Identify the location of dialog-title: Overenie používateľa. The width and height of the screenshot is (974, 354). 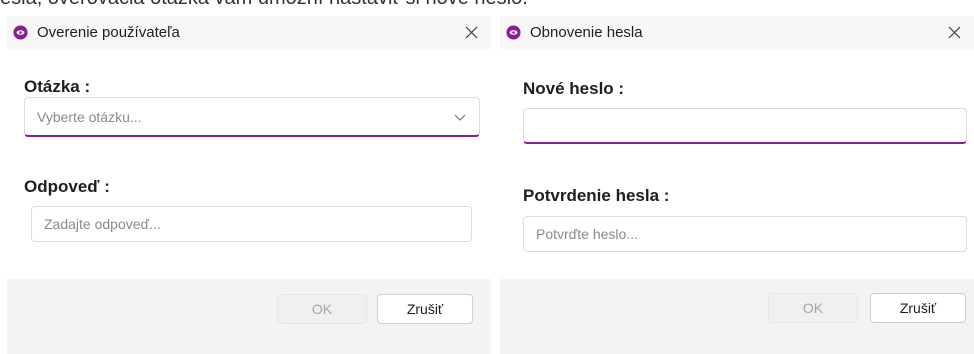
(108, 32).